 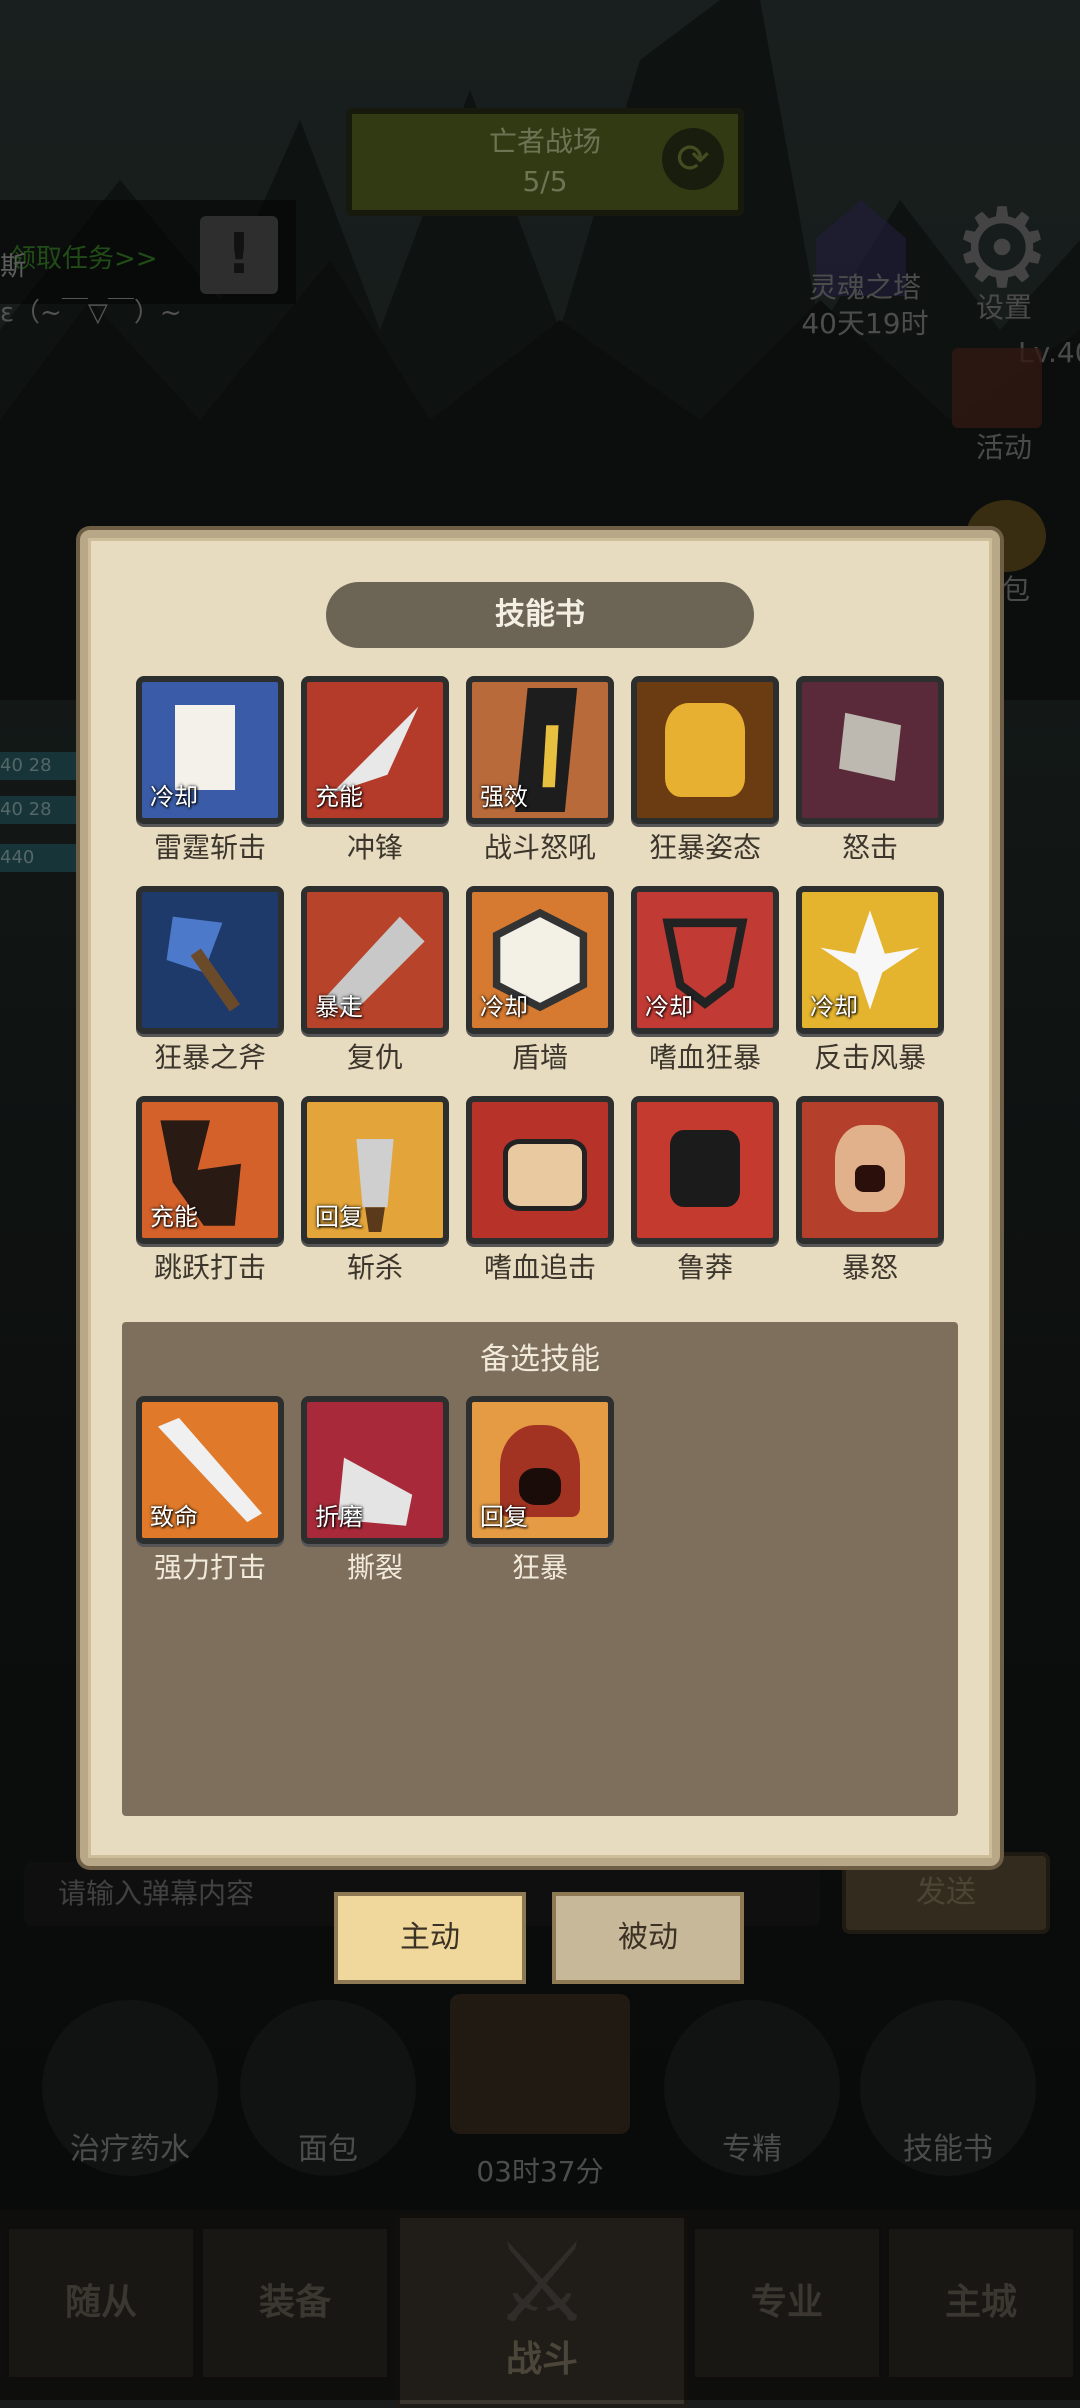 What do you see at coordinates (374, 1267) in the screenshot?
I see `skill-name: 斩杀` at bounding box center [374, 1267].